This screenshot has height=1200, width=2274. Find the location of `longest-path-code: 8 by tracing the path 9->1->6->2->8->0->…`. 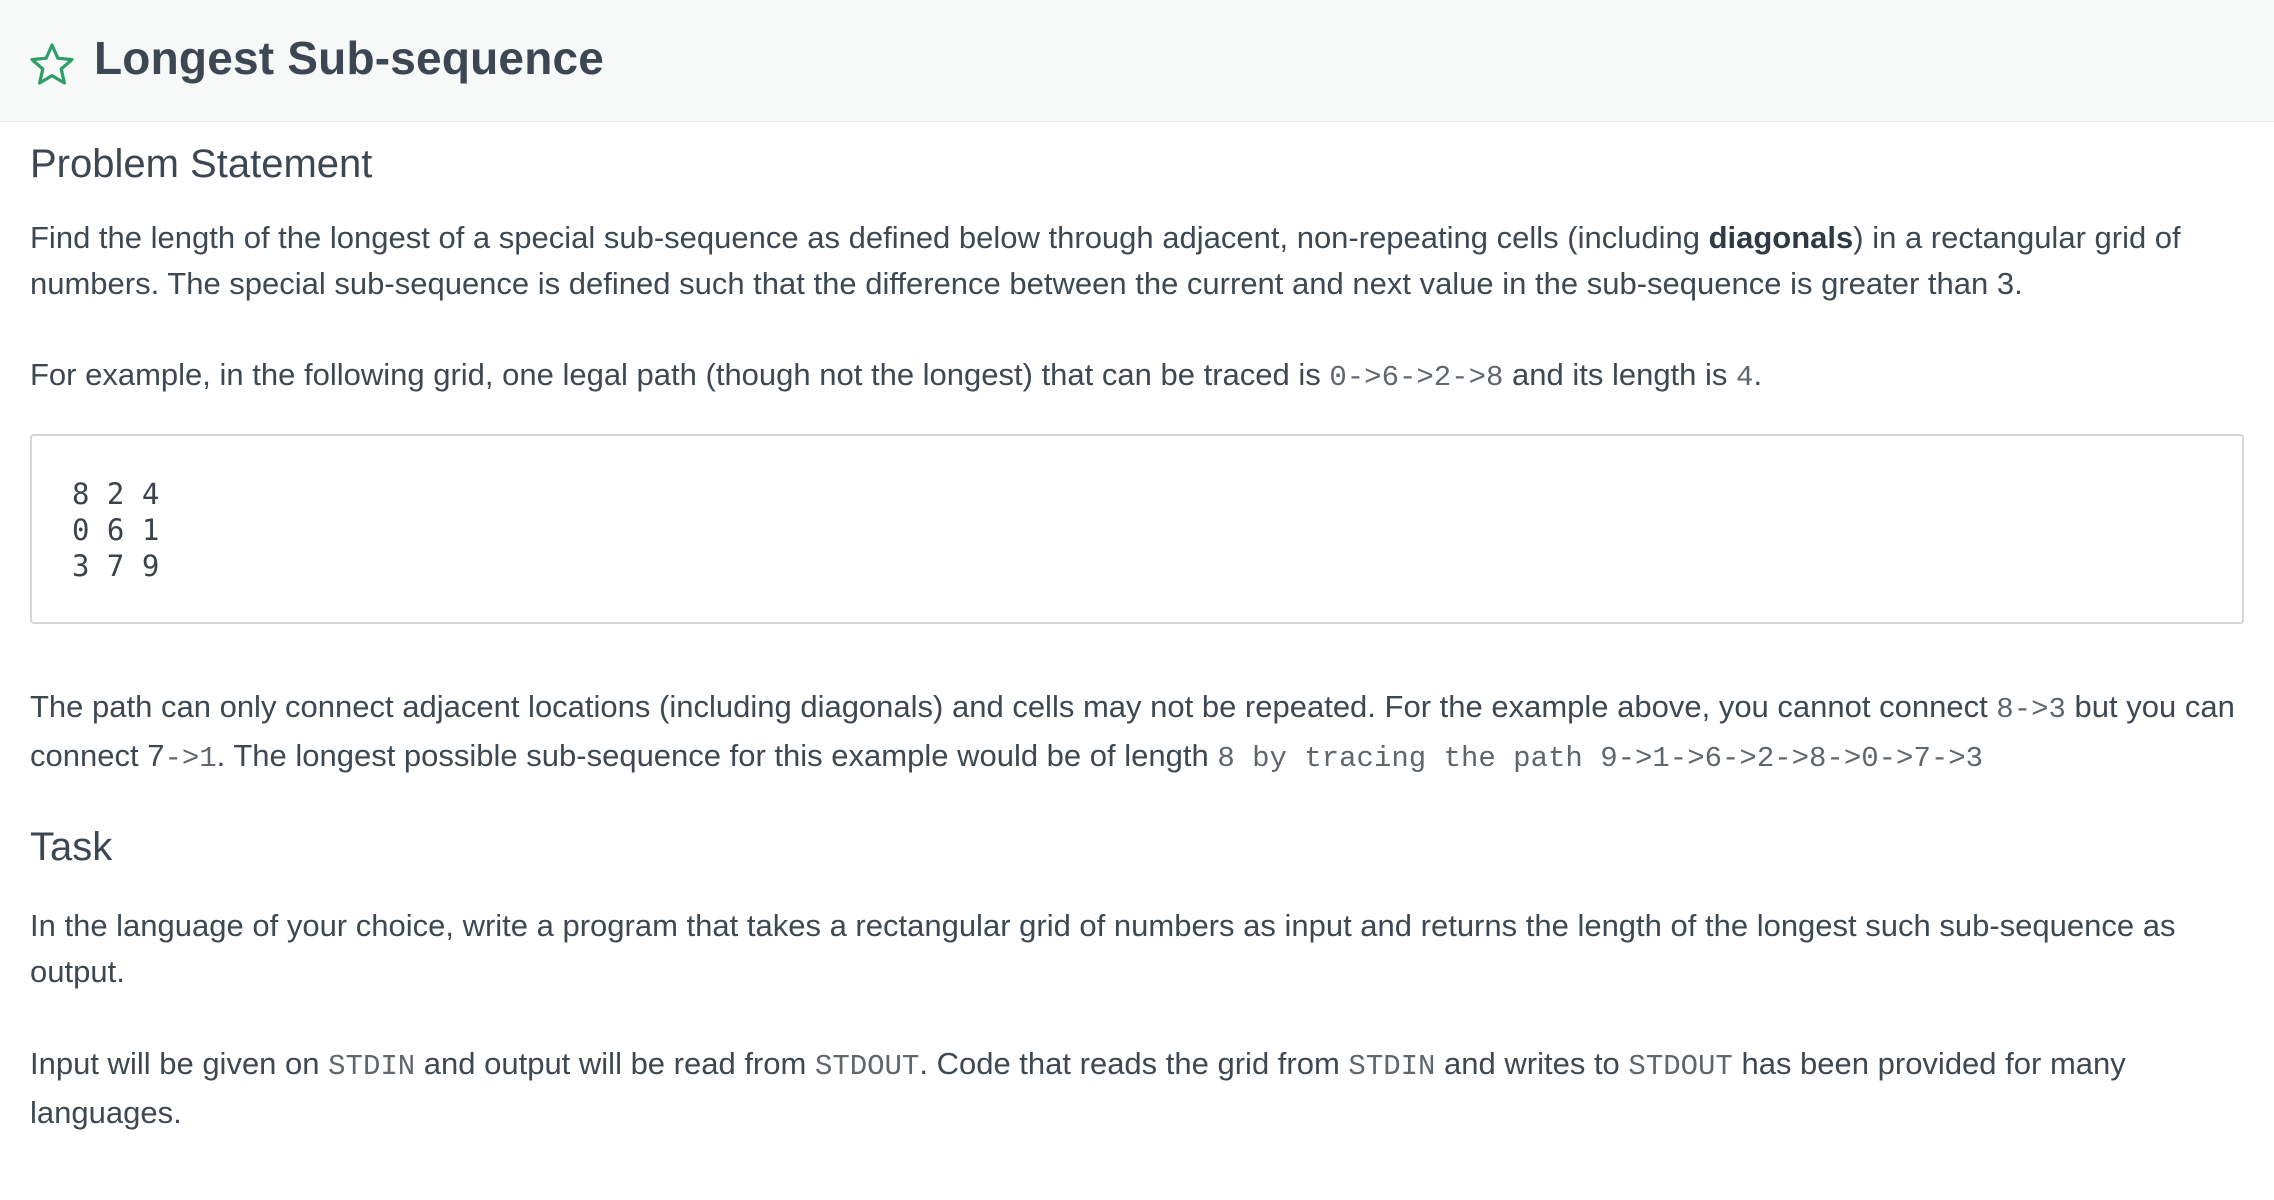

longest-path-code: 8 by tracing the path 9->1->6->2->8->0->… is located at coordinates (1600, 758).